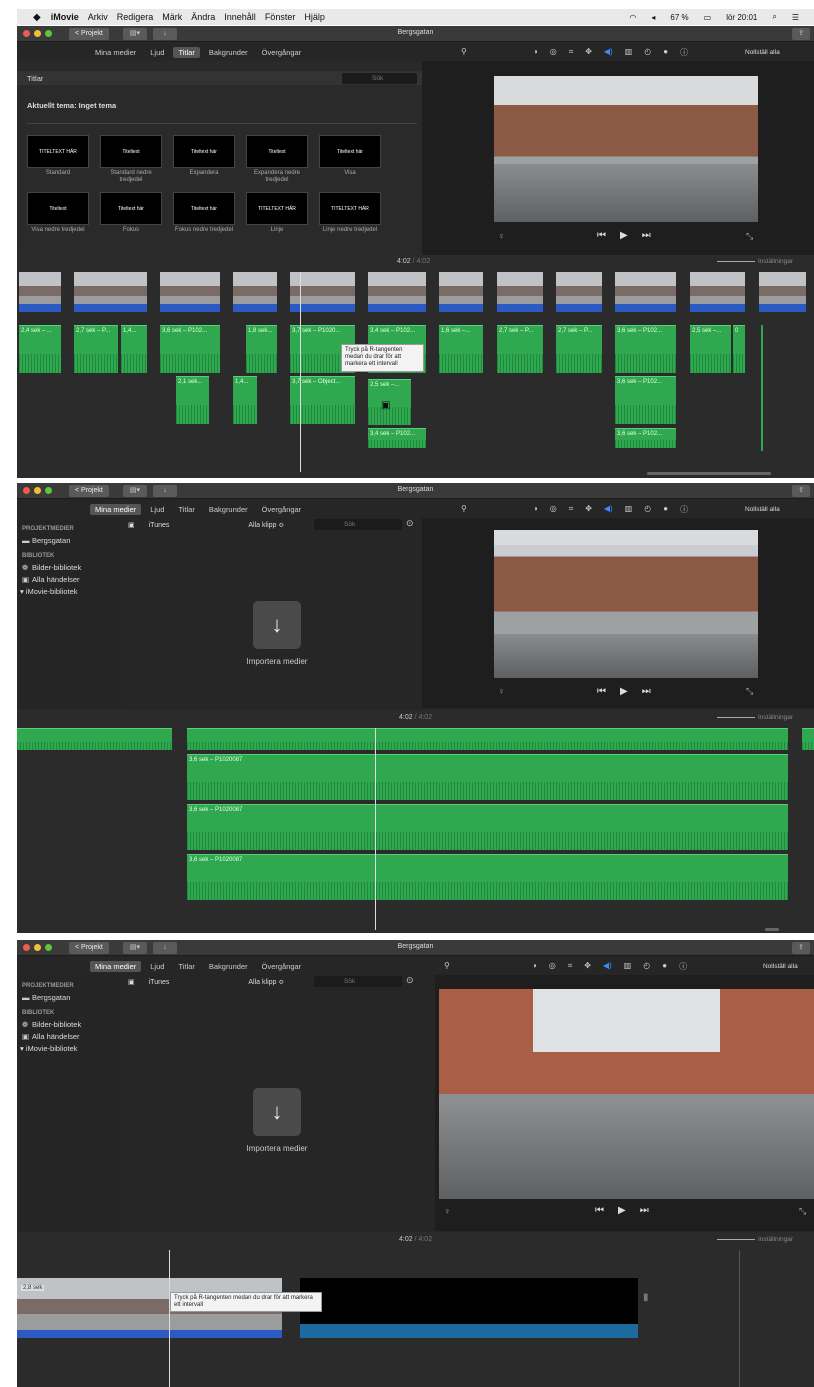 This screenshot has width=814, height=1387. What do you see at coordinates (762, 388) in the screenshot?
I see `audio-clip-sliver` at bounding box center [762, 388].